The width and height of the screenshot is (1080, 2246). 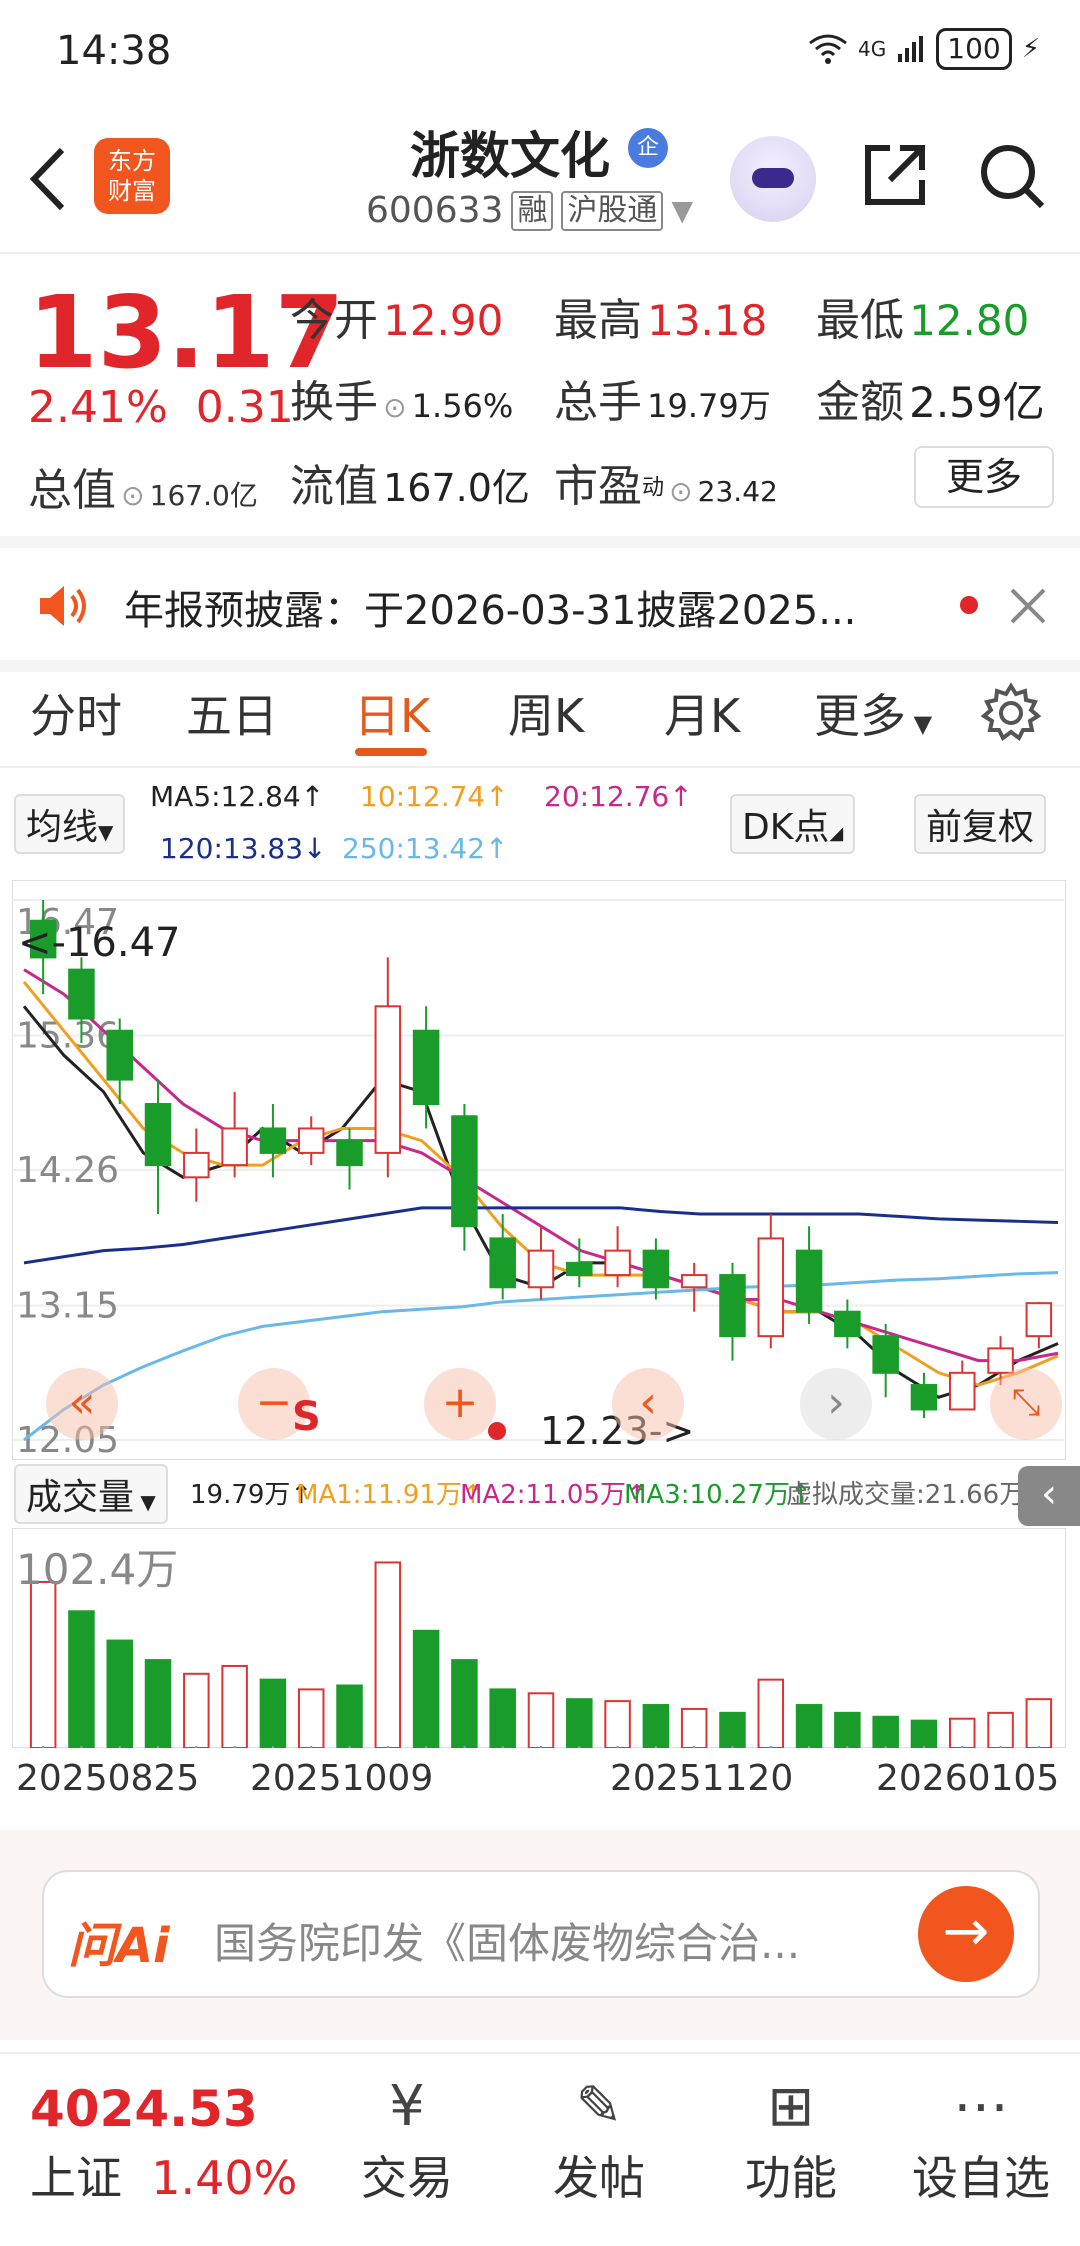 What do you see at coordinates (132, 176) in the screenshot?
I see `app-logo: 东方 财富` at bounding box center [132, 176].